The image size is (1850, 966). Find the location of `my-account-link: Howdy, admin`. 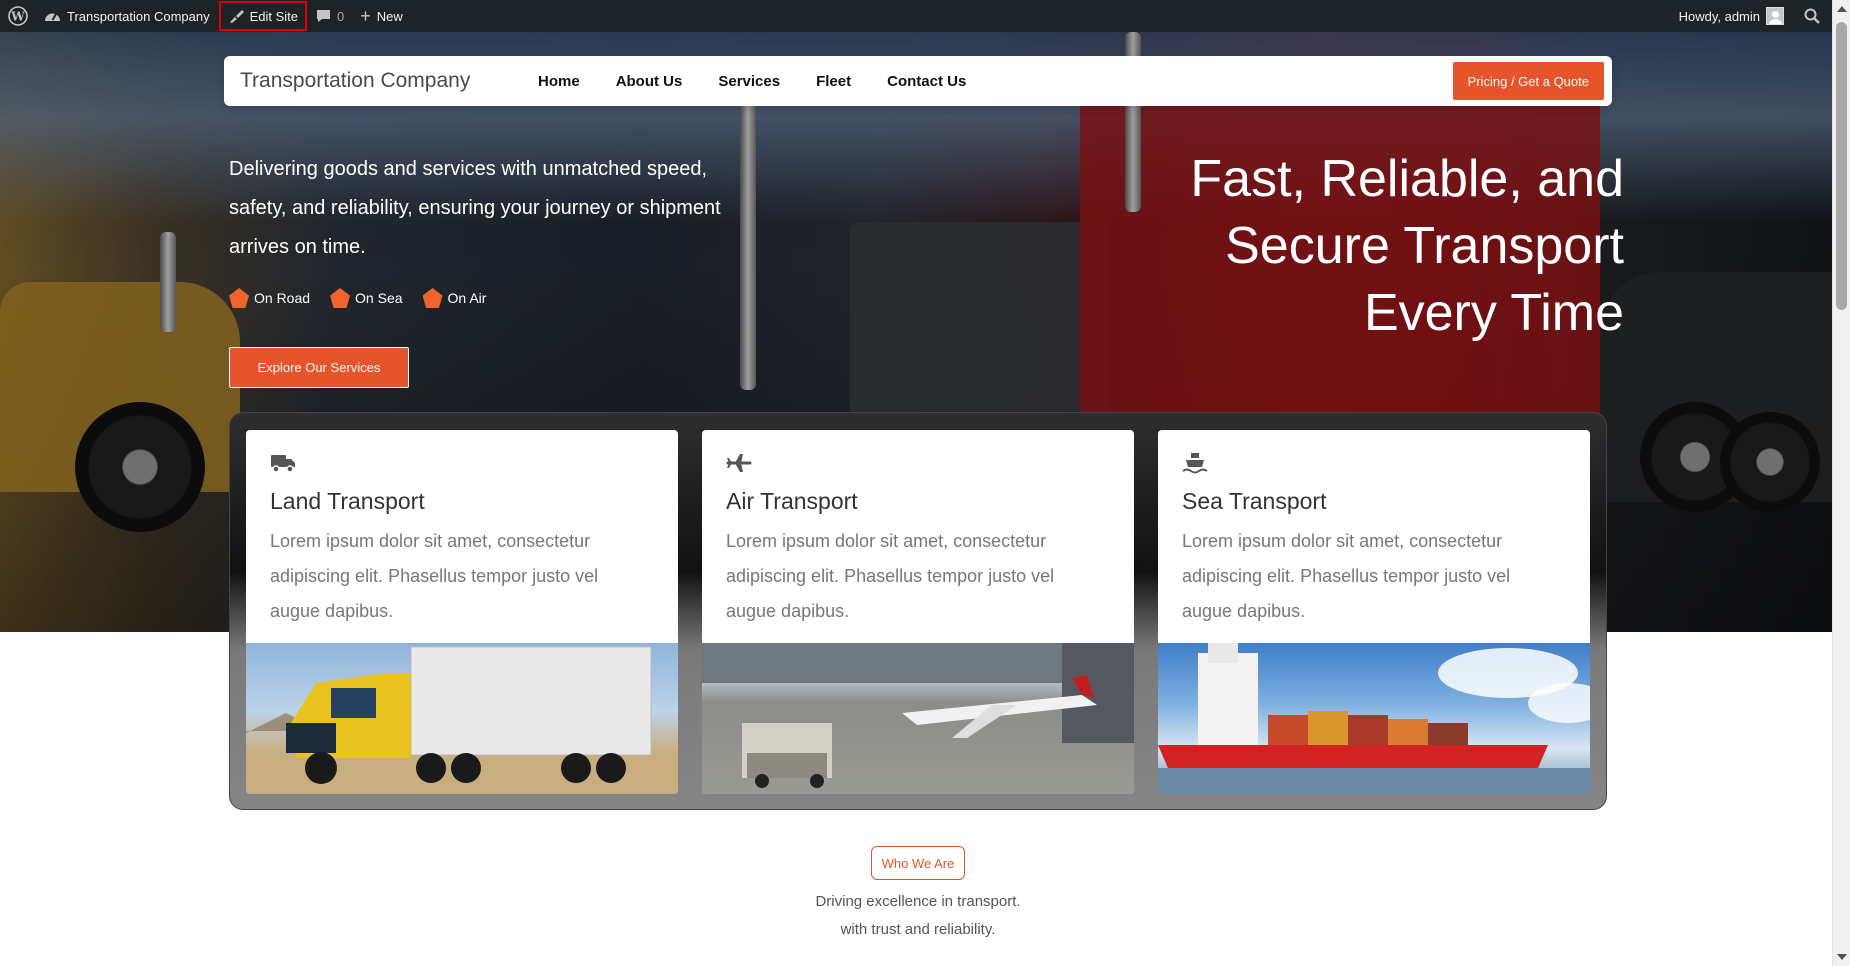

my-account-link: Howdy, admin is located at coordinates (1731, 16).